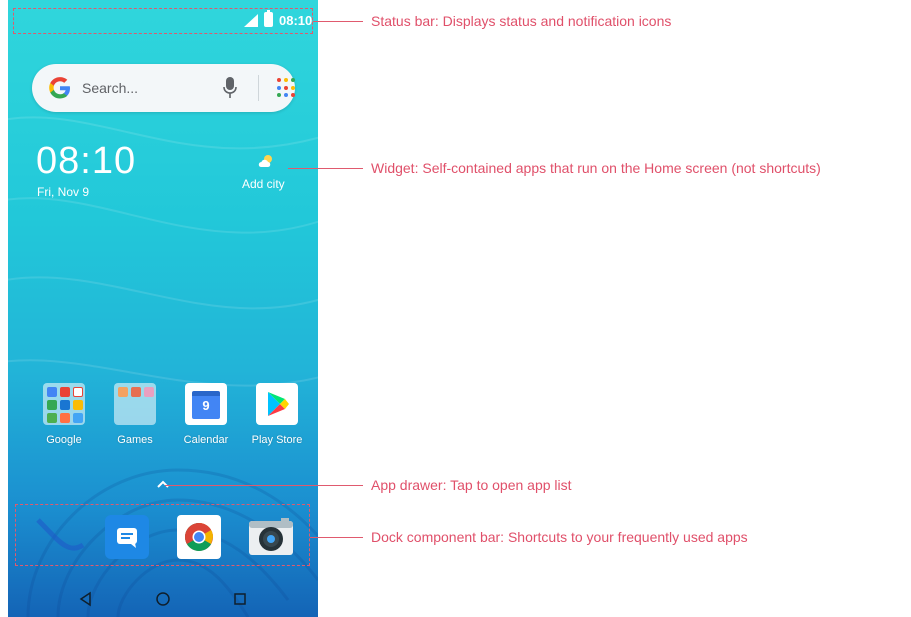 The height and width of the screenshot is (617, 911). What do you see at coordinates (60, 90) in the screenshot?
I see `google-g-icon` at bounding box center [60, 90].